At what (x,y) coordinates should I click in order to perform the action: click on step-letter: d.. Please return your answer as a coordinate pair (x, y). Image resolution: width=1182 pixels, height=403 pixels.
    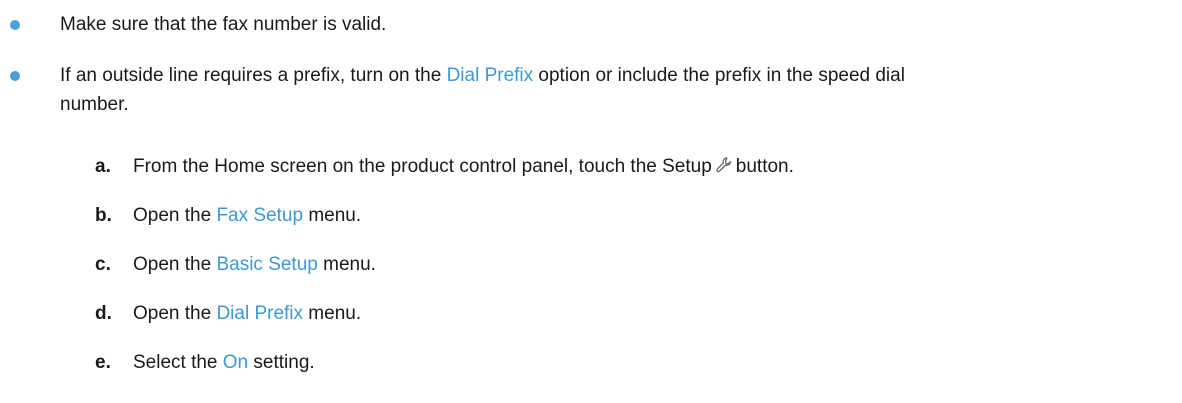
    Looking at the image, I should click on (103, 313).